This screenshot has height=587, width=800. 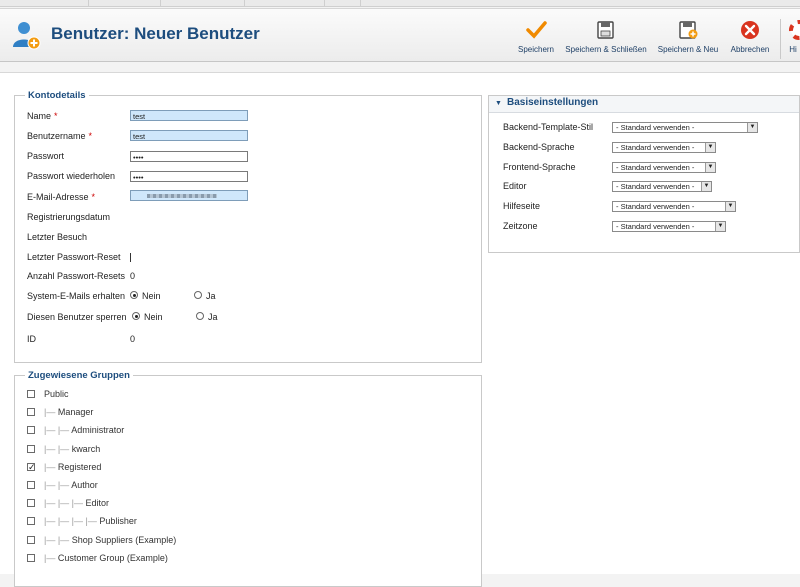 What do you see at coordinates (69, 217) in the screenshot?
I see `registered-label: Registrierungsdatum` at bounding box center [69, 217].